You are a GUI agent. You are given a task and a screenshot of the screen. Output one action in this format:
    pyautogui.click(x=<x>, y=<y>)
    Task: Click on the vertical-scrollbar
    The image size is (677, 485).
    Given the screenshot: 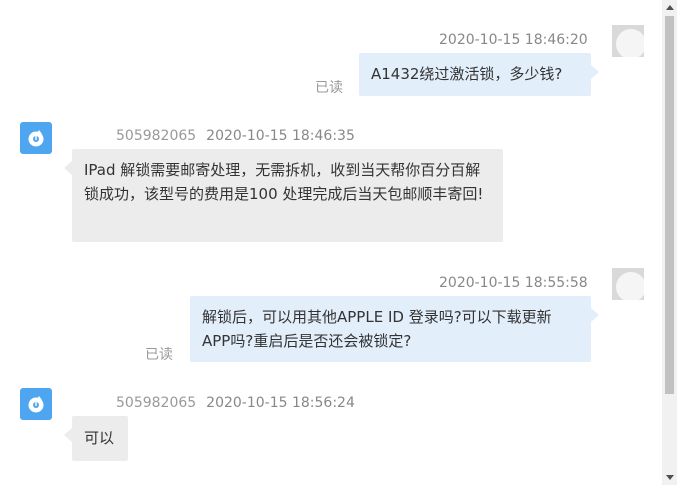 What is the action you would take?
    pyautogui.click(x=669, y=242)
    